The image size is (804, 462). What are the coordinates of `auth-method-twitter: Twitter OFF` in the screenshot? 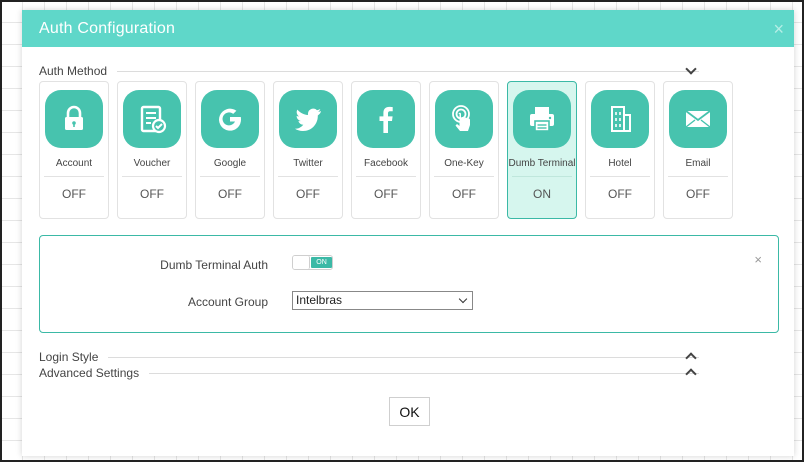 It's located at (308, 150).